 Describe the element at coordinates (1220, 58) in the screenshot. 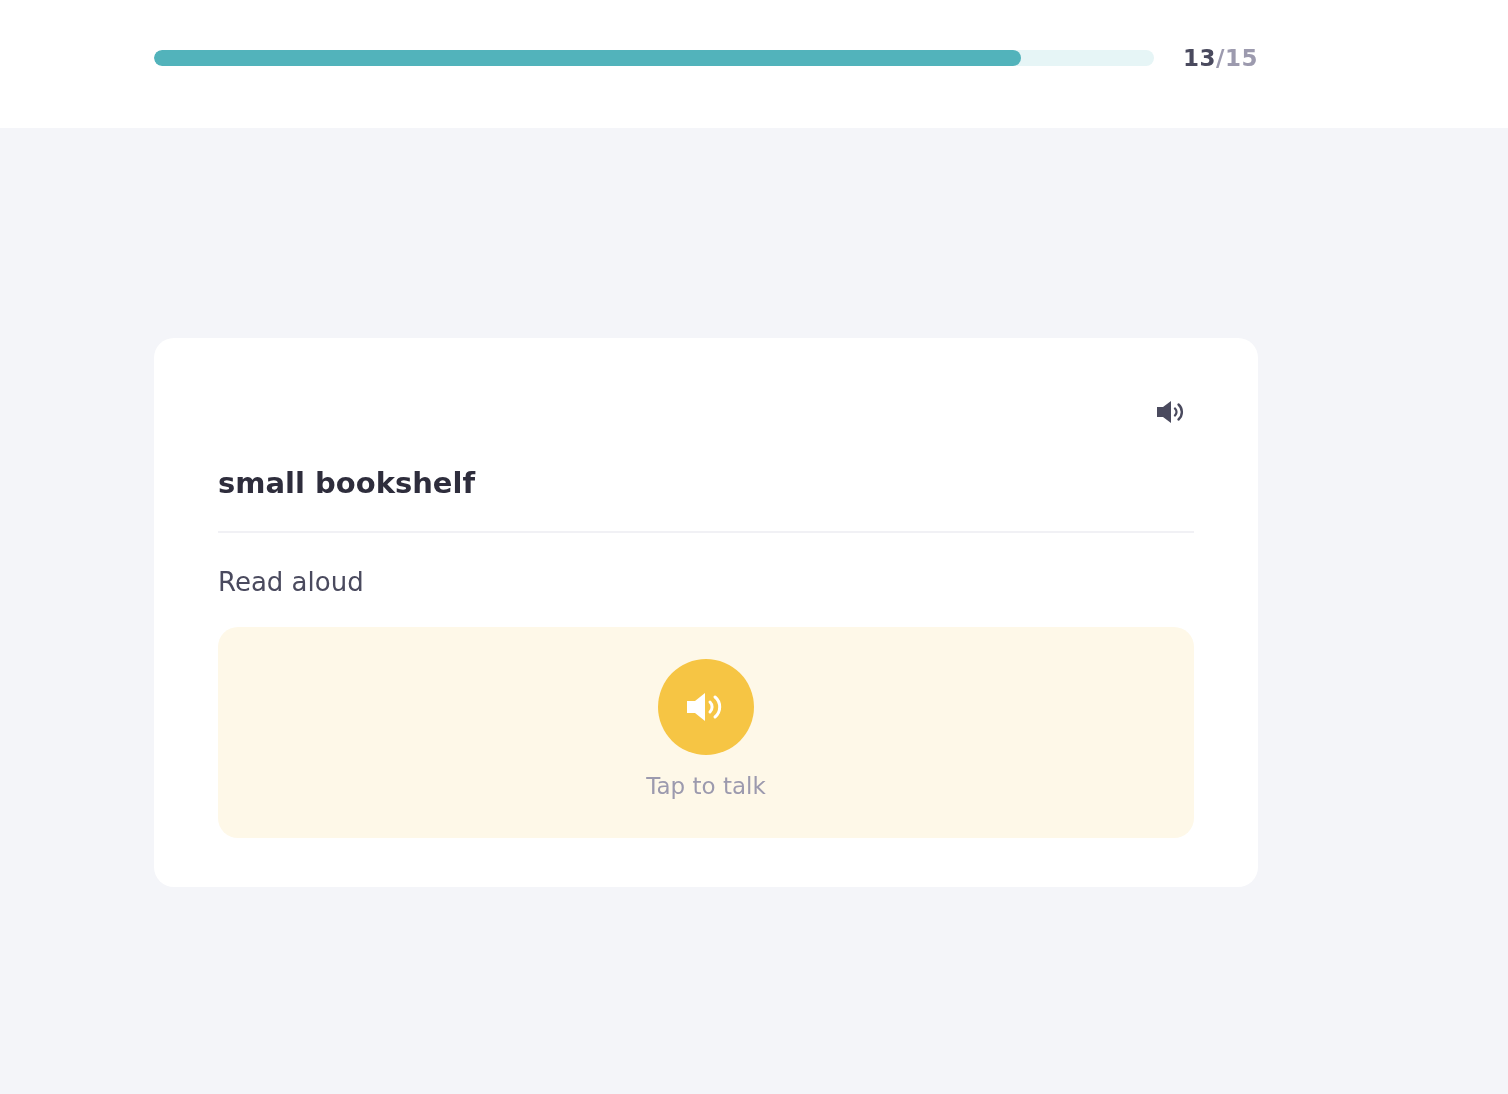

I see `progress-counter: 13/15` at that location.